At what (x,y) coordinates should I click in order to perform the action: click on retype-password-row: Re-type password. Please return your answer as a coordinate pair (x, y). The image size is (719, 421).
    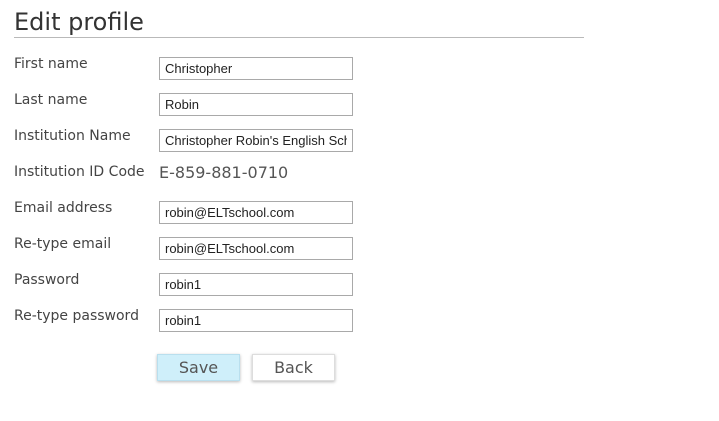
    Looking at the image, I should click on (184, 319).